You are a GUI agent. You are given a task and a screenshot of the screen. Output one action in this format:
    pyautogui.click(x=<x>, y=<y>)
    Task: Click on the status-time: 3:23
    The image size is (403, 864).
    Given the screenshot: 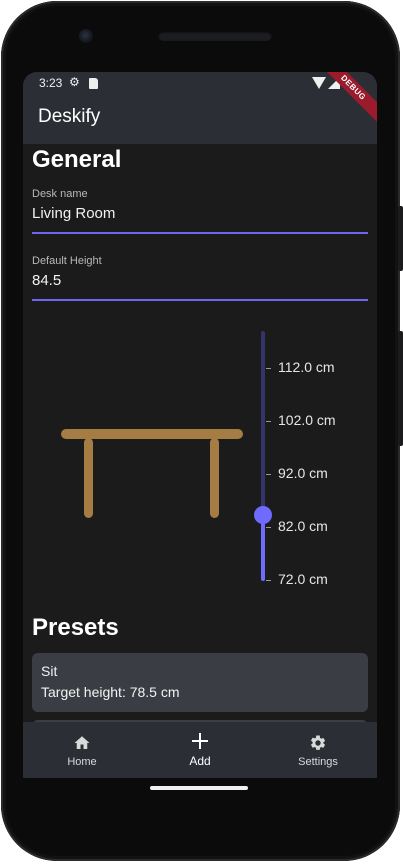 What is the action you would take?
    pyautogui.click(x=51, y=83)
    